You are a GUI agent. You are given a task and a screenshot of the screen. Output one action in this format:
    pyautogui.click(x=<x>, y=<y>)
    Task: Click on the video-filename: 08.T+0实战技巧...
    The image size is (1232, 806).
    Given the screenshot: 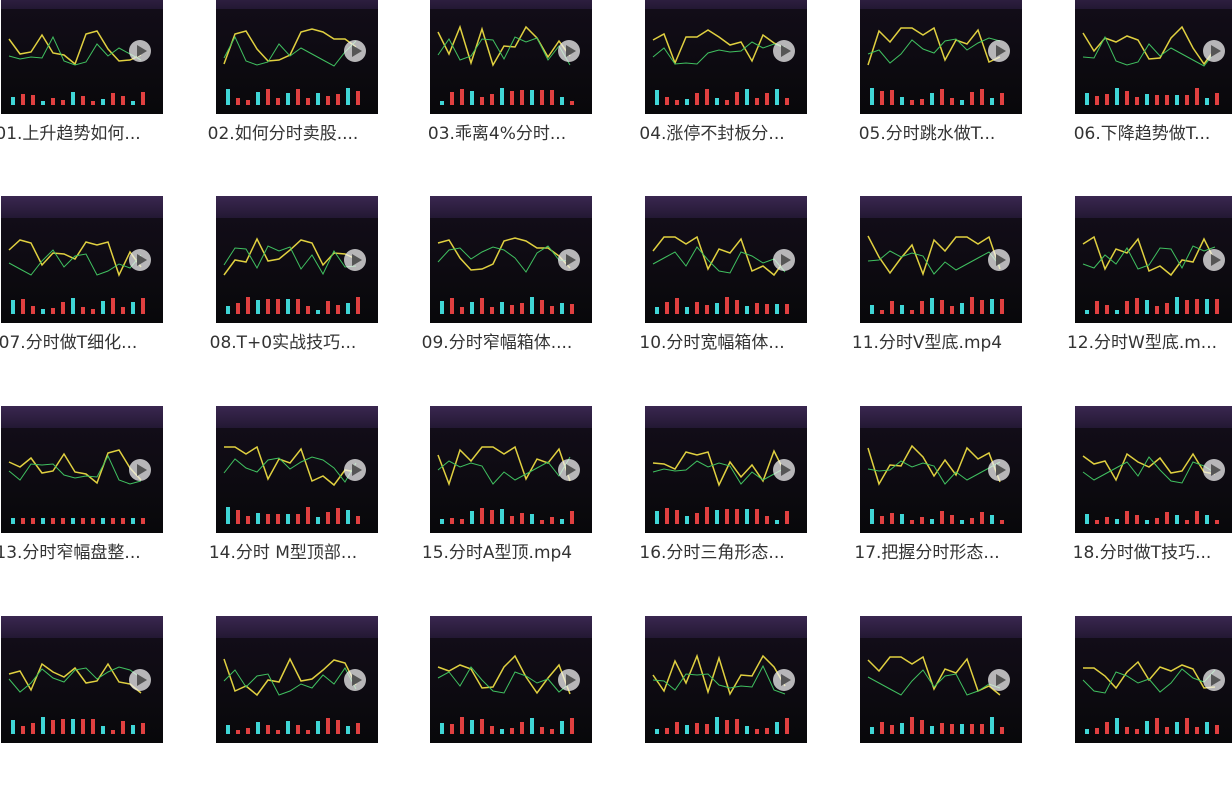 What is the action you would take?
    pyautogui.click(x=283, y=340)
    